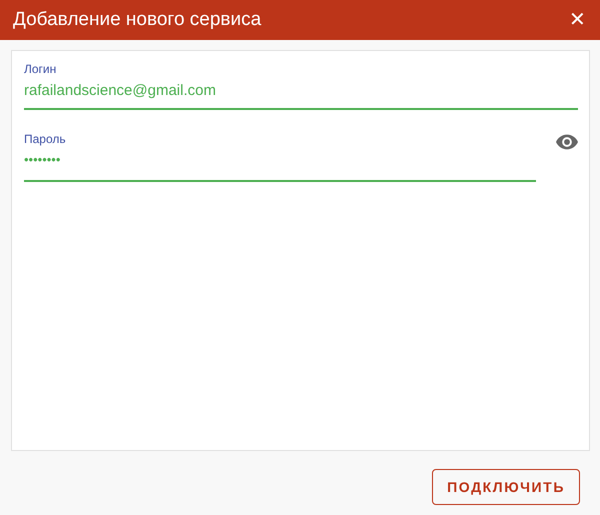 Image resolution: width=600 pixels, height=515 pixels. I want to click on close-button: ✕, so click(577, 20).